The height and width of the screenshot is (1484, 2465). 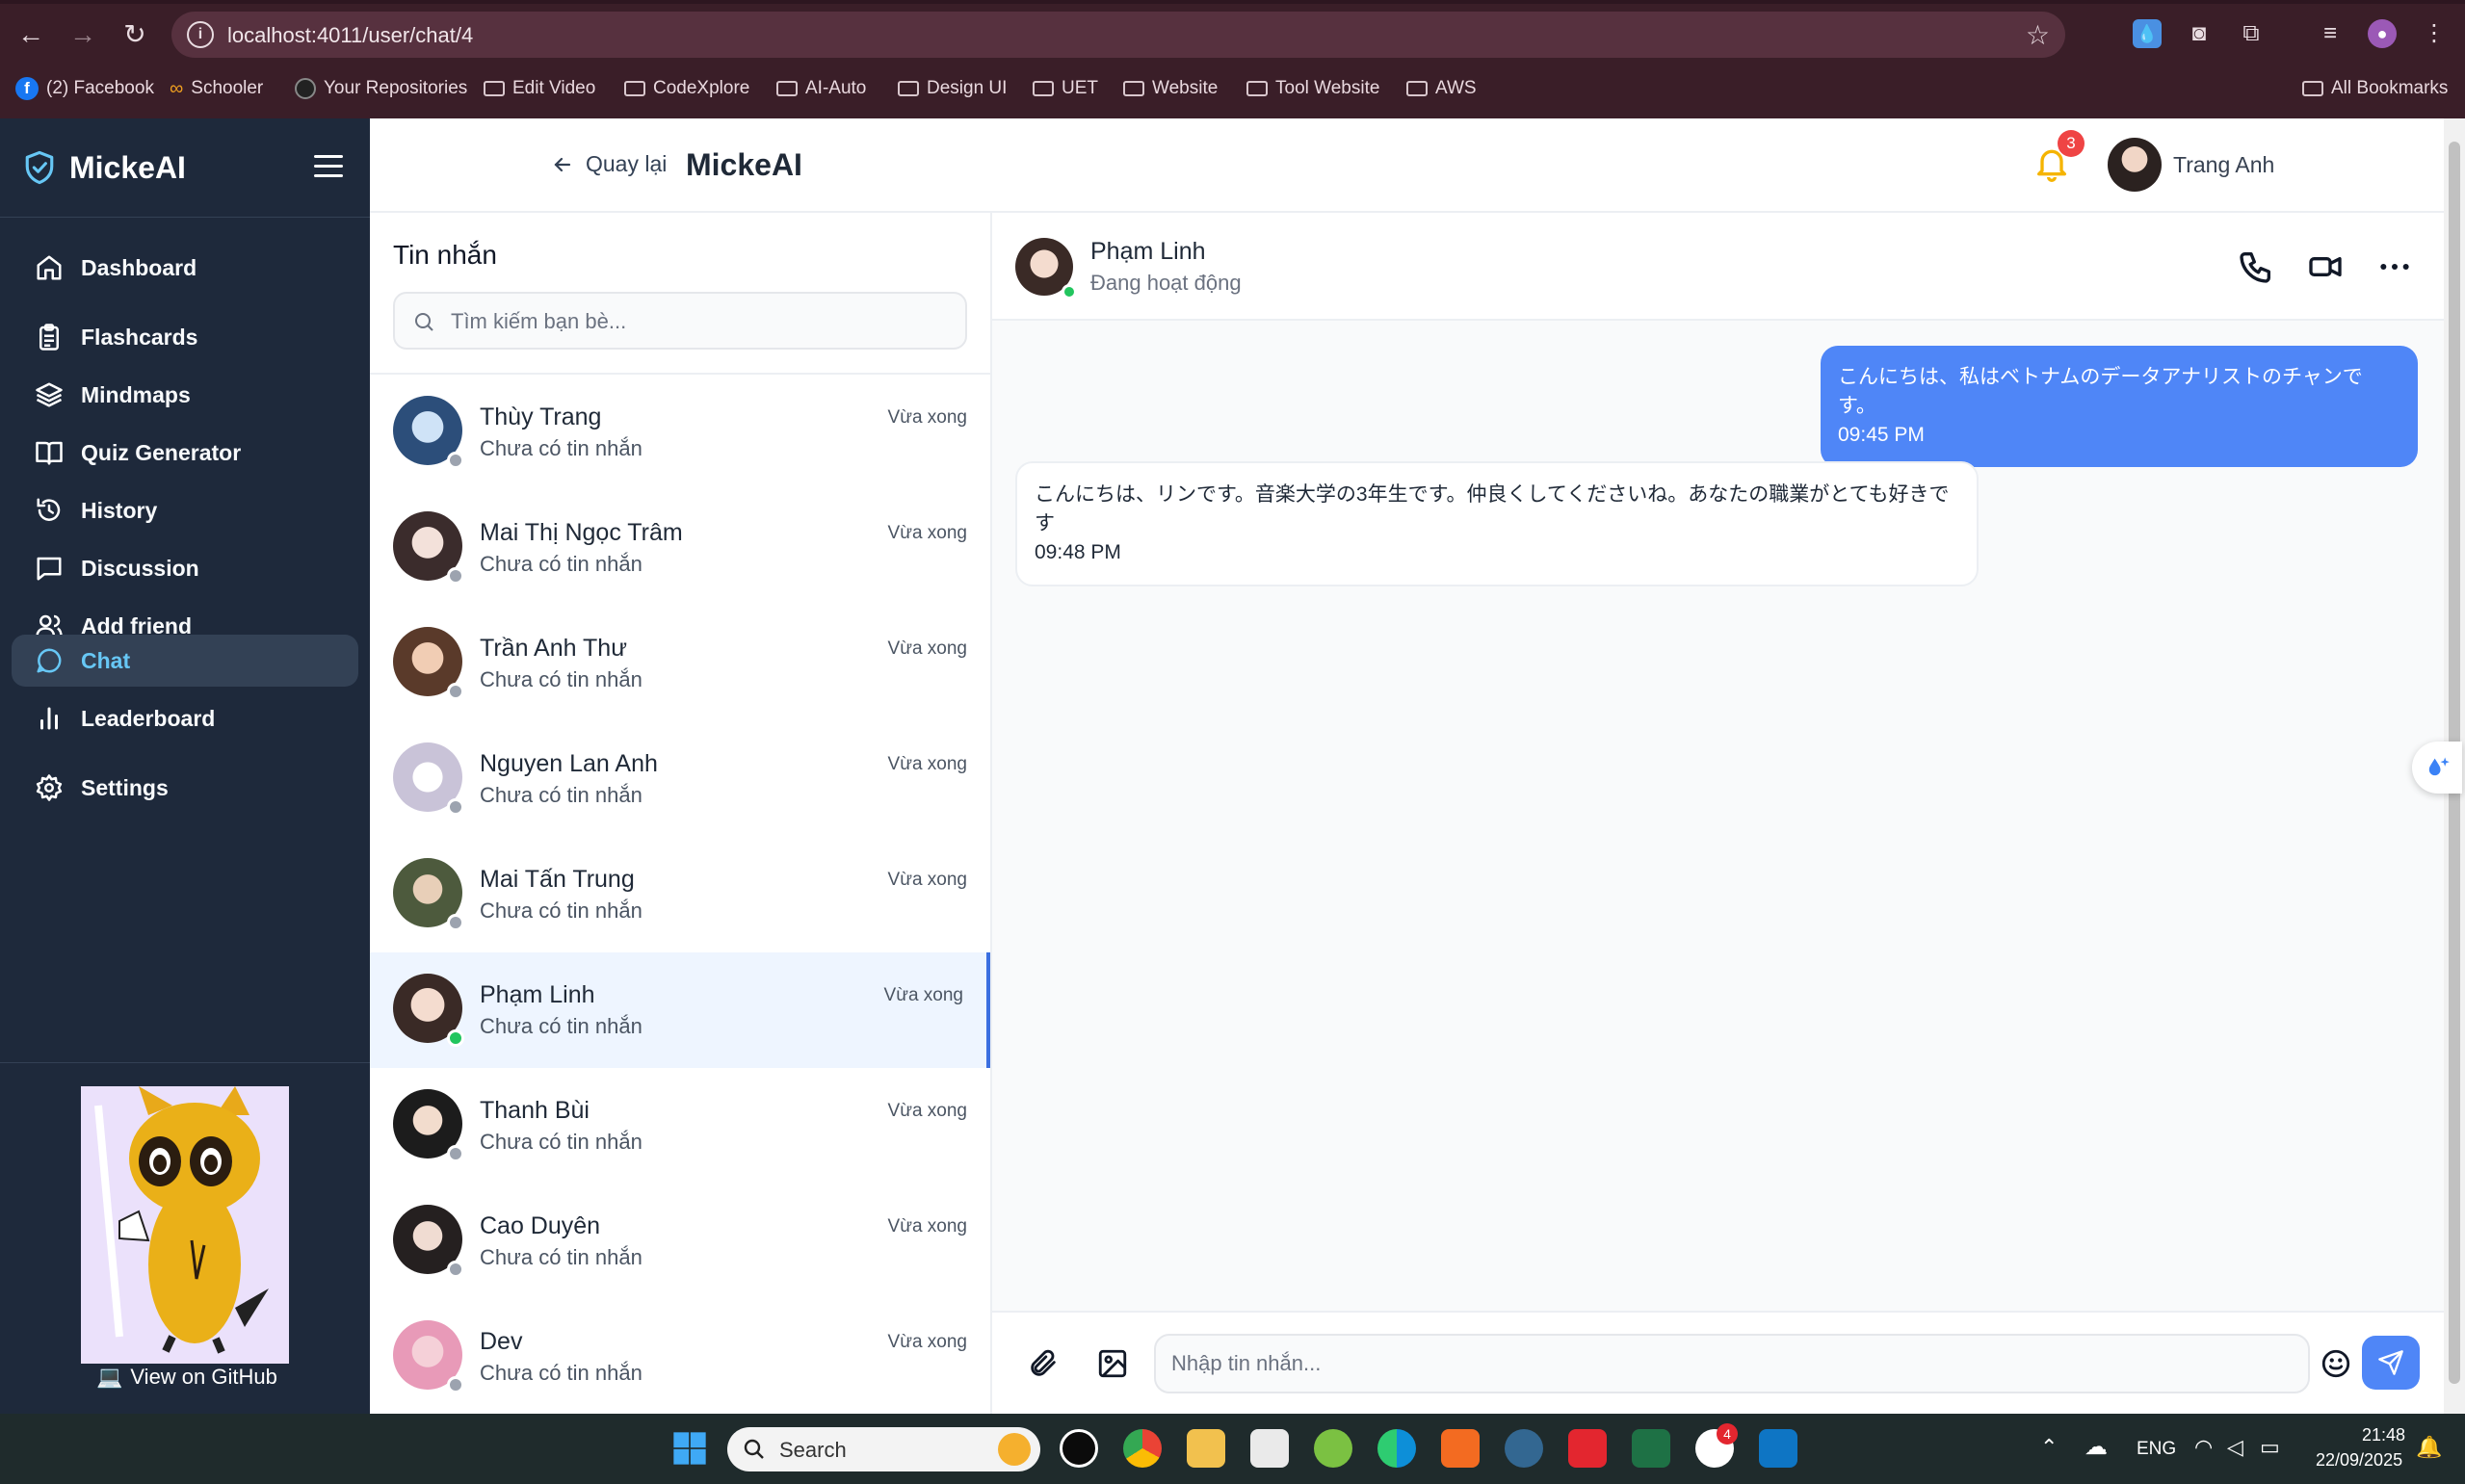 What do you see at coordinates (2147, 34) in the screenshot?
I see `extension-drop-icon: 💧` at bounding box center [2147, 34].